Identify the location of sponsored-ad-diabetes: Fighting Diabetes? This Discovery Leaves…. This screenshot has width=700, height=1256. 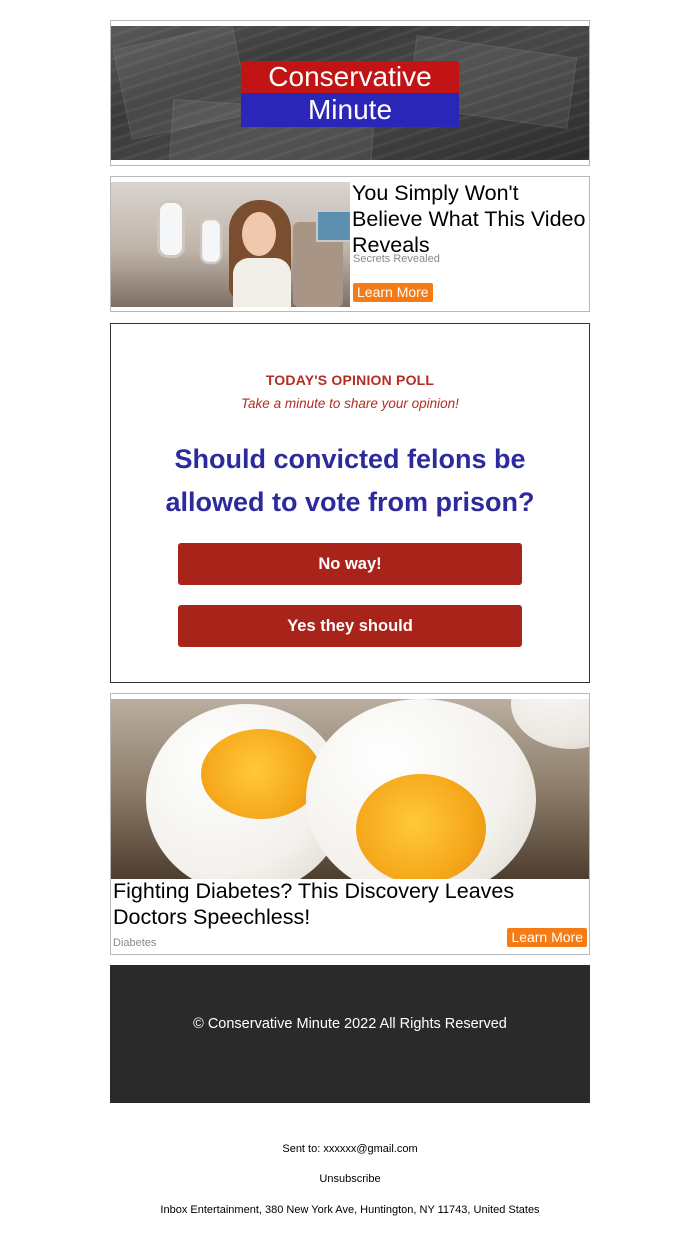
(350, 824).